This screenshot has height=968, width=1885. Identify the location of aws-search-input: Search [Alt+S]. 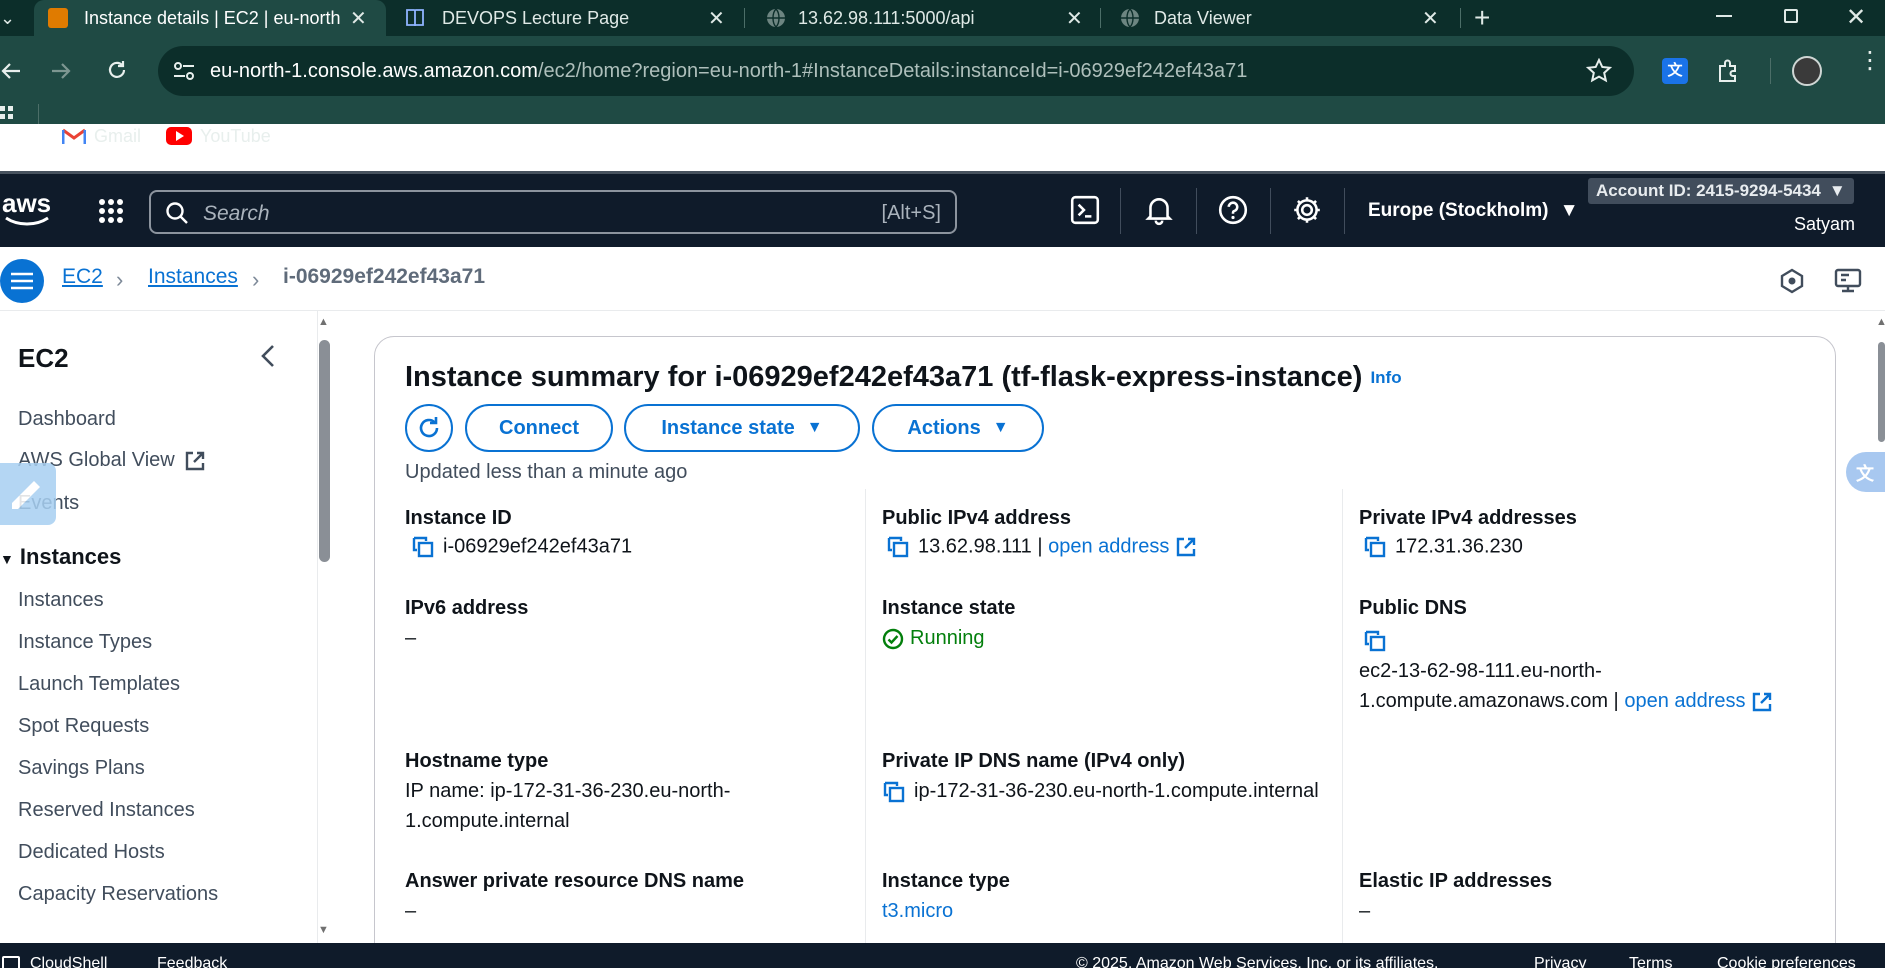
(553, 212).